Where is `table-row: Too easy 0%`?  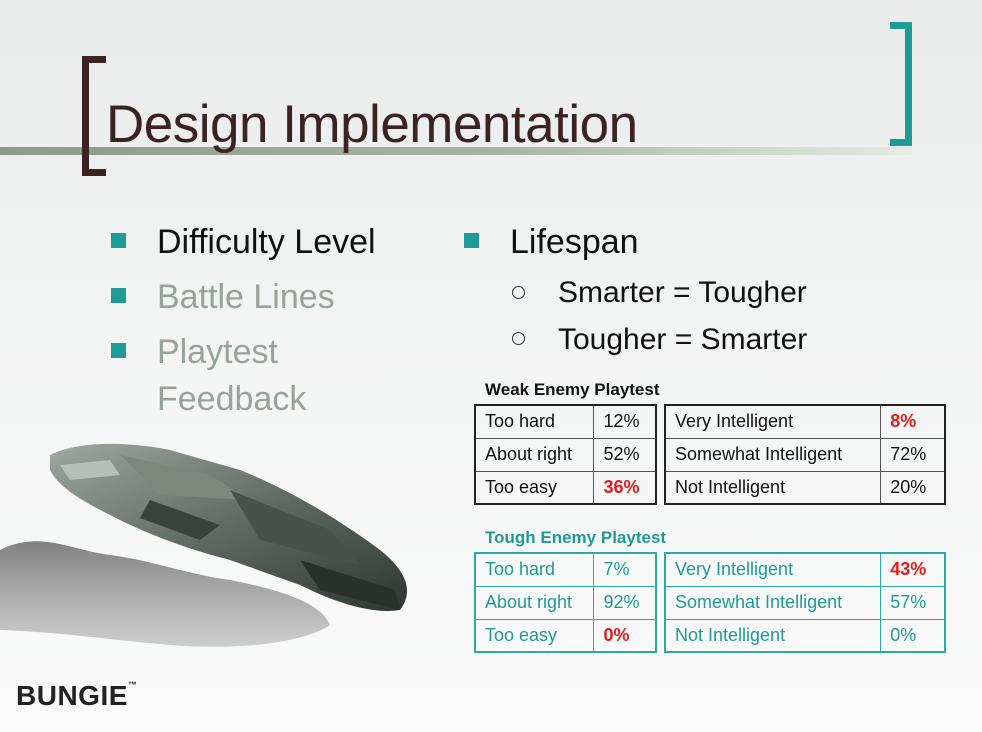 table-row: Too easy 0% is located at coordinates (565, 635).